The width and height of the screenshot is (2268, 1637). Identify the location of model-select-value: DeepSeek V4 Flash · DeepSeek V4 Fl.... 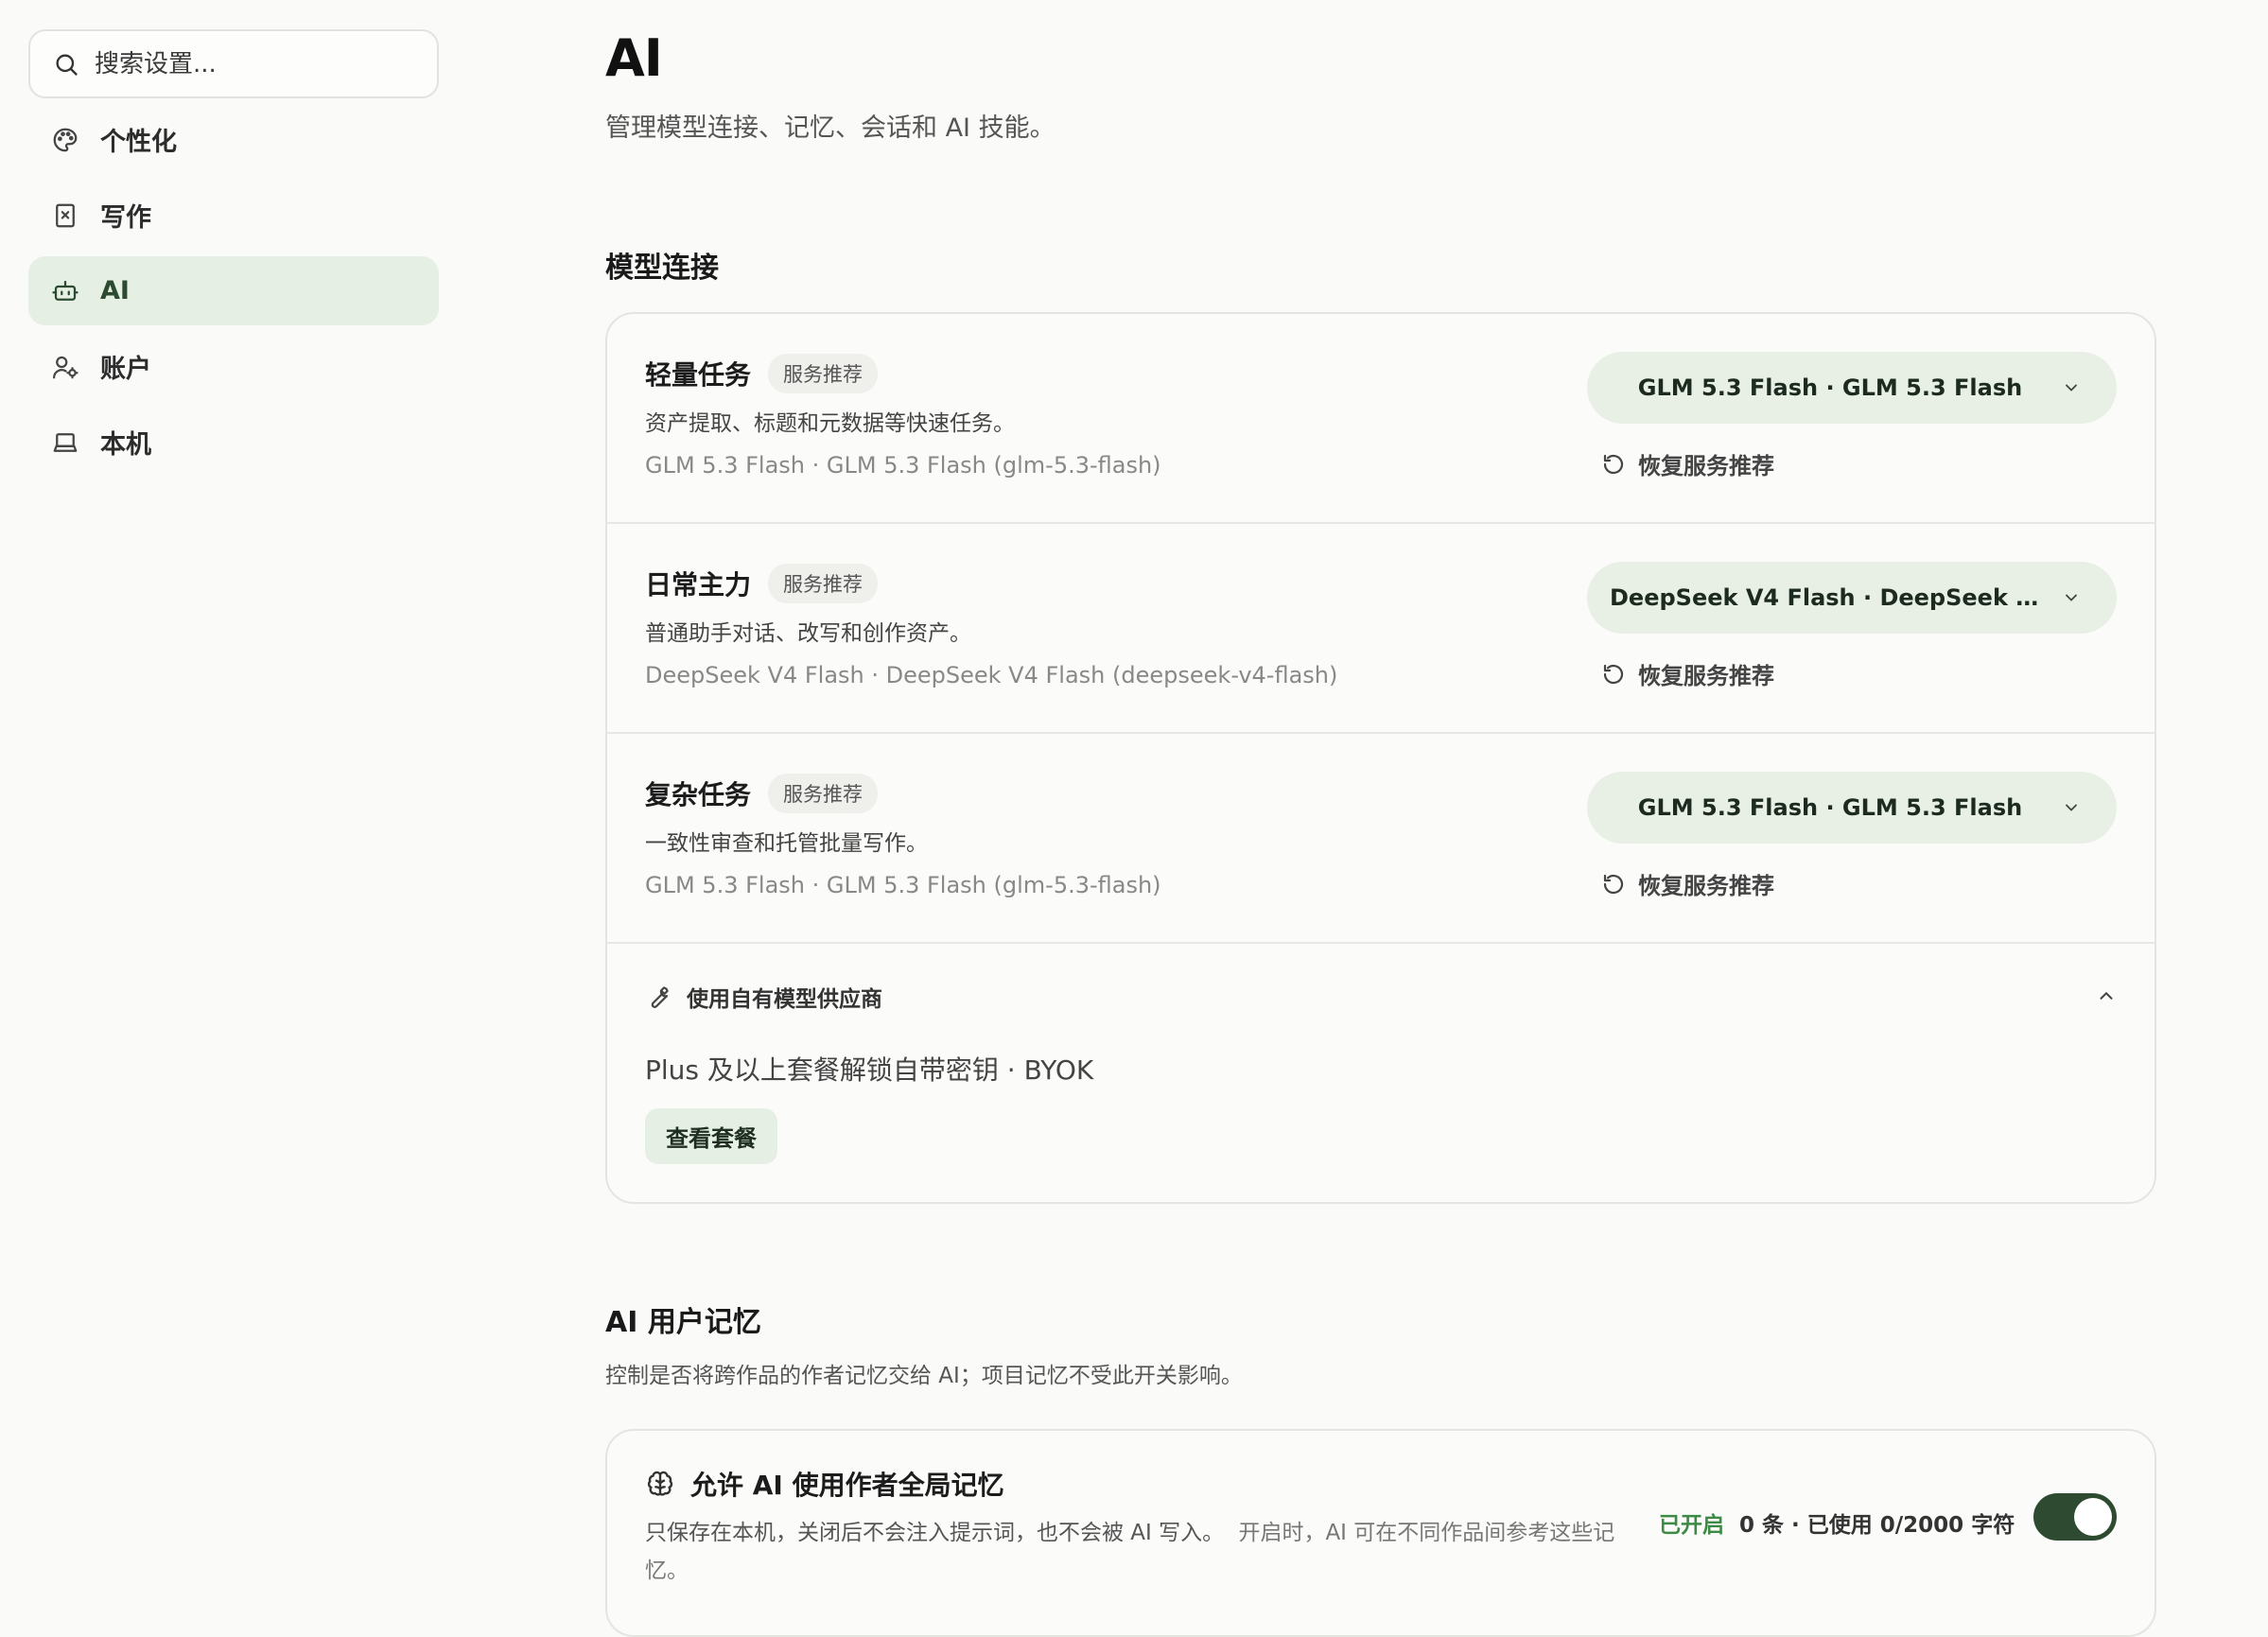
(1830, 598).